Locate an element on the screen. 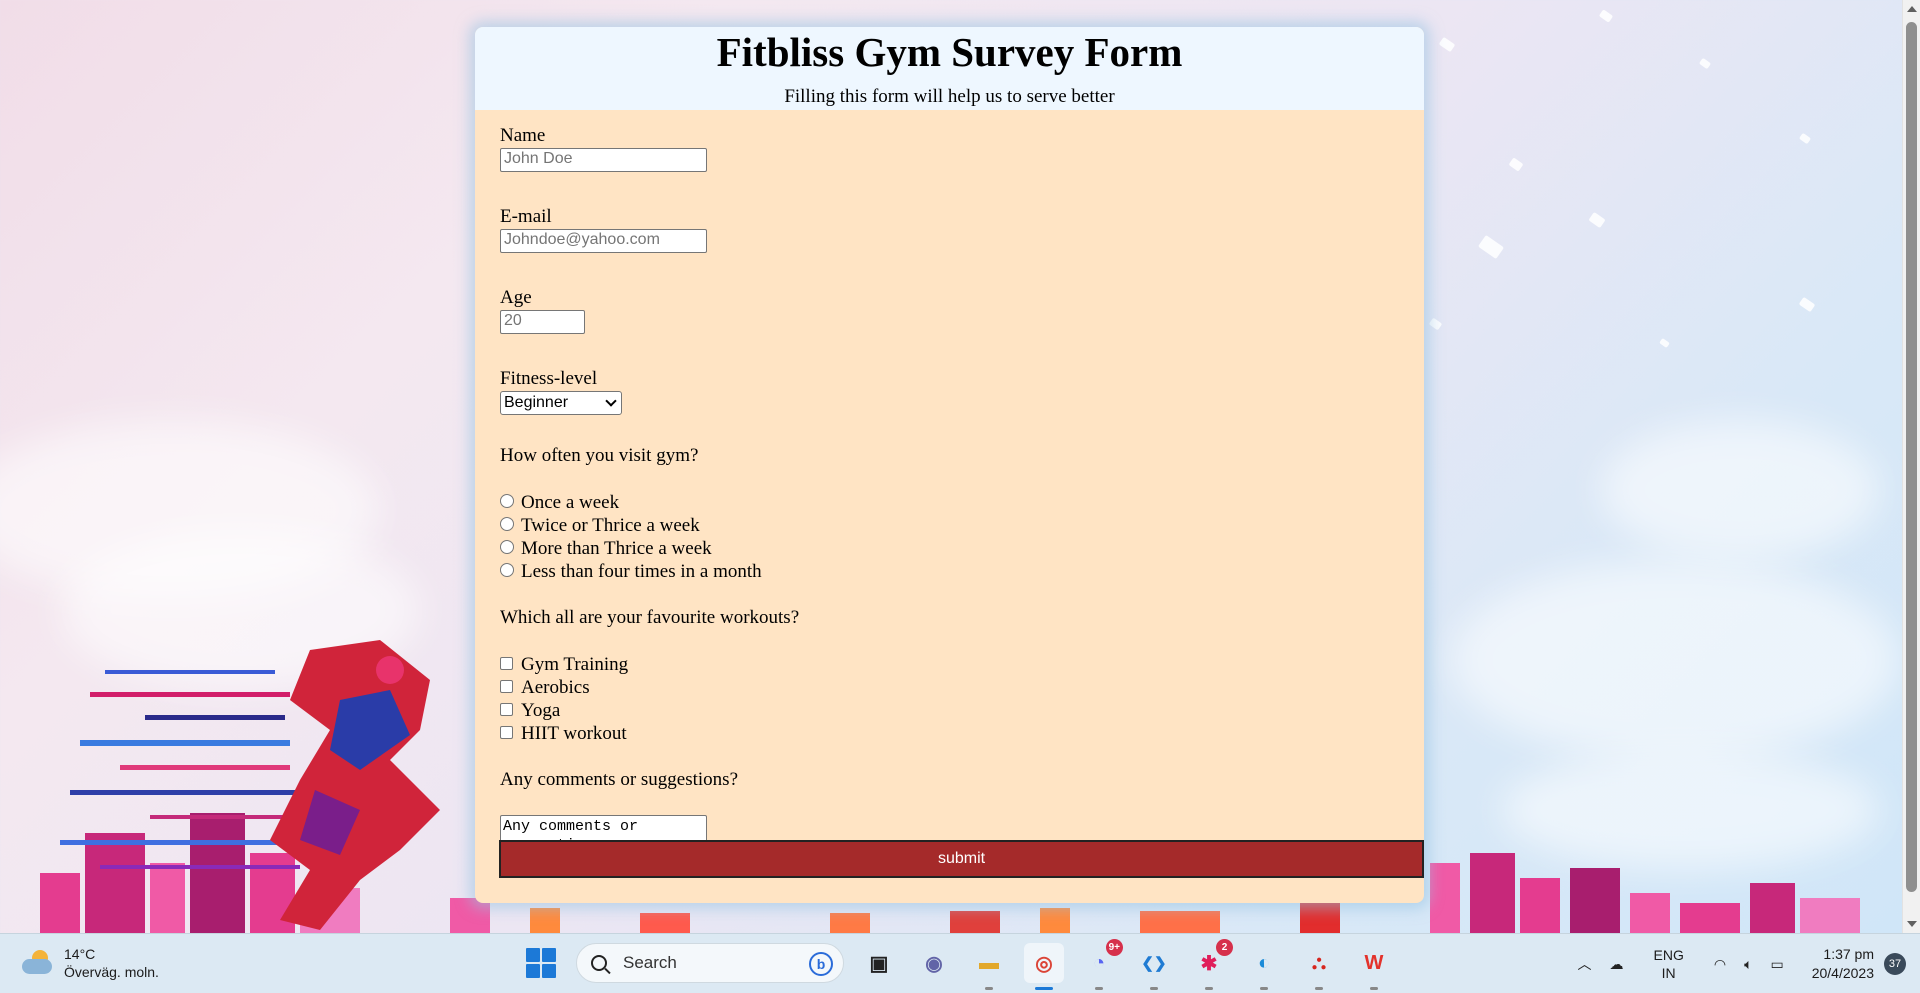  workout-option-label: Yoga is located at coordinates (541, 710).